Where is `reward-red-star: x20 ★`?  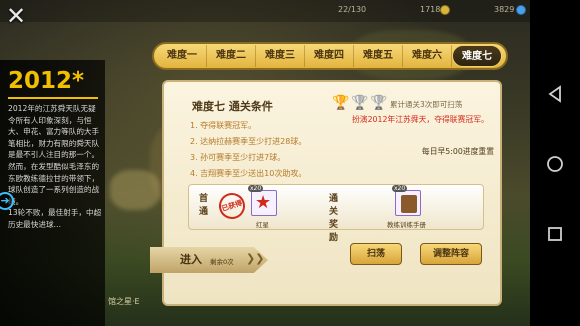
reward-red-star: x20 ★ is located at coordinates (262, 200).